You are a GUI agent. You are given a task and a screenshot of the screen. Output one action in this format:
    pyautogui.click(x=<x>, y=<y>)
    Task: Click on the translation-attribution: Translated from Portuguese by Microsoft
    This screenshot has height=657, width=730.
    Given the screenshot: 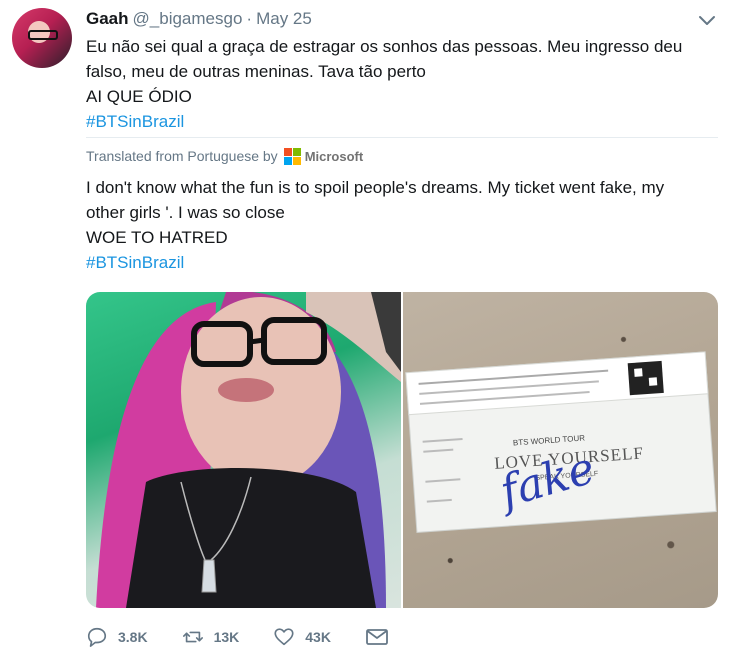 What is the action you would take?
    pyautogui.click(x=224, y=156)
    